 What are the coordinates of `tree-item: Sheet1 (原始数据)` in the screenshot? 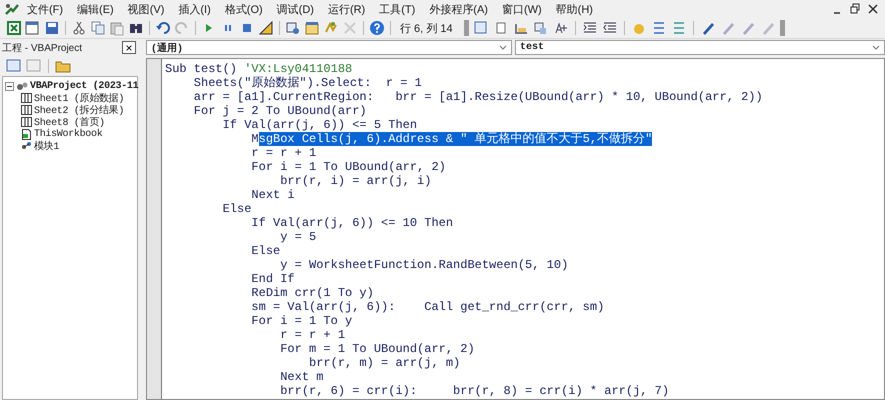 It's located at (79, 98).